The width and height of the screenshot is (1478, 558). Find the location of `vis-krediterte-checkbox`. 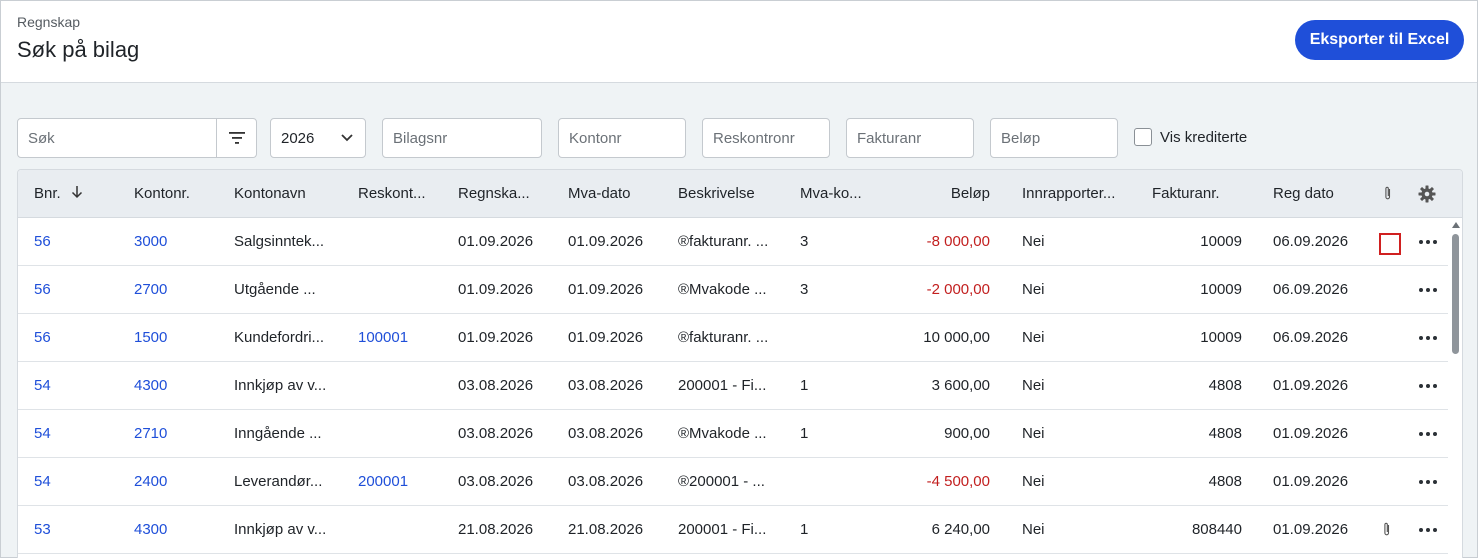

vis-krediterte-checkbox is located at coordinates (1143, 137).